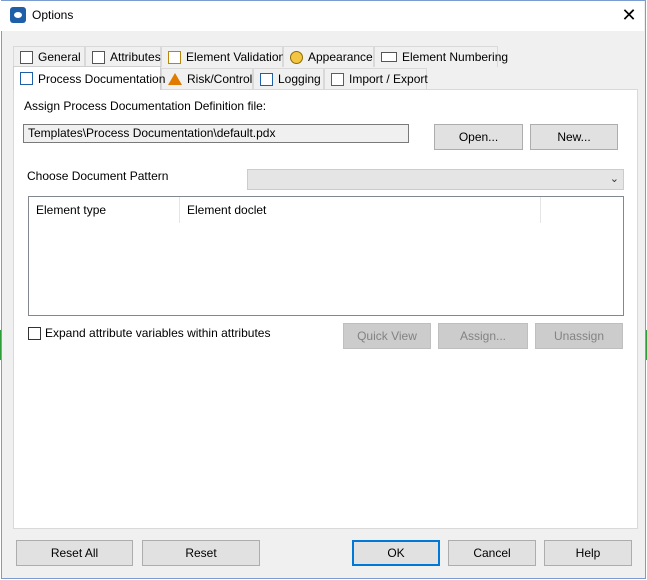 This screenshot has width=647, height=580. I want to click on tab-attributes: Attributes, so click(123, 56).